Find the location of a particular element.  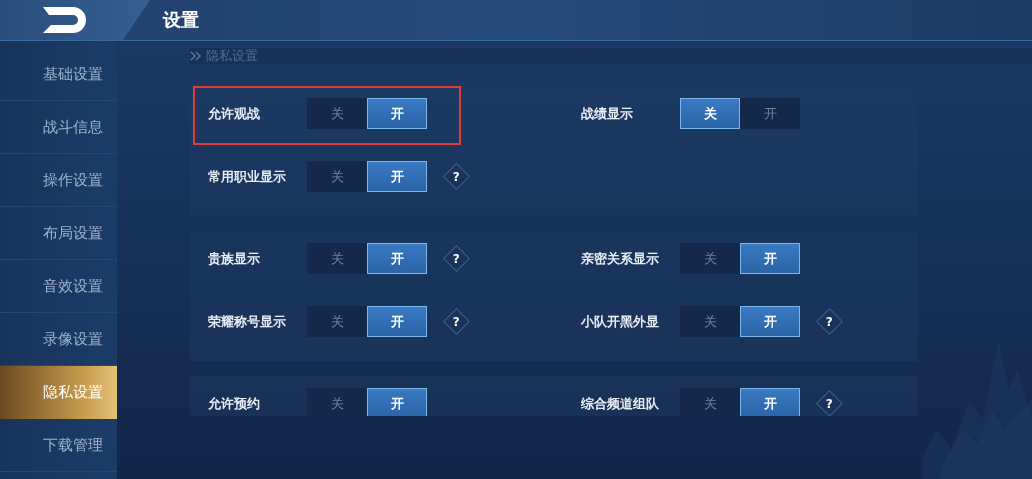

setting-label: 小队开黑外显 is located at coordinates (620, 321).